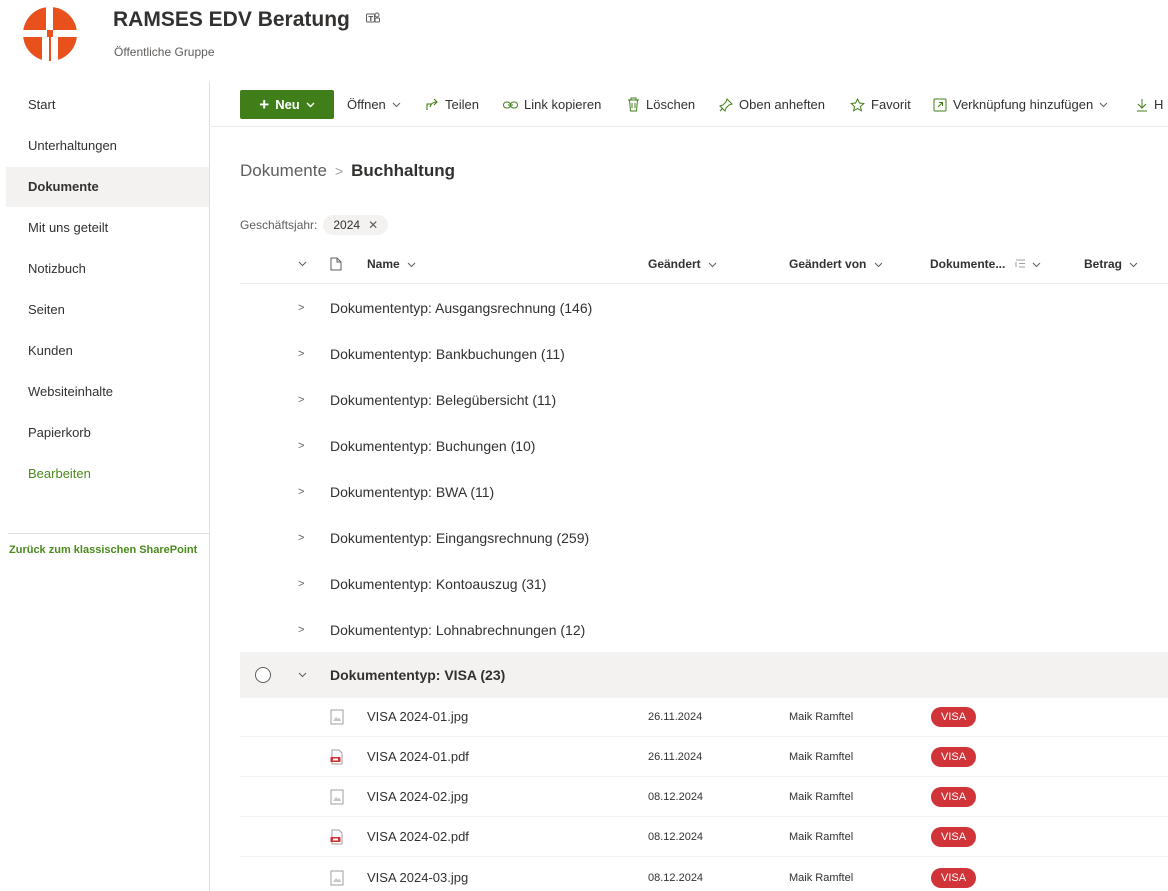 The height and width of the screenshot is (891, 1168). Describe the element at coordinates (417, 717) in the screenshot. I see `file-name: VISA 2024-01.jpg` at that location.